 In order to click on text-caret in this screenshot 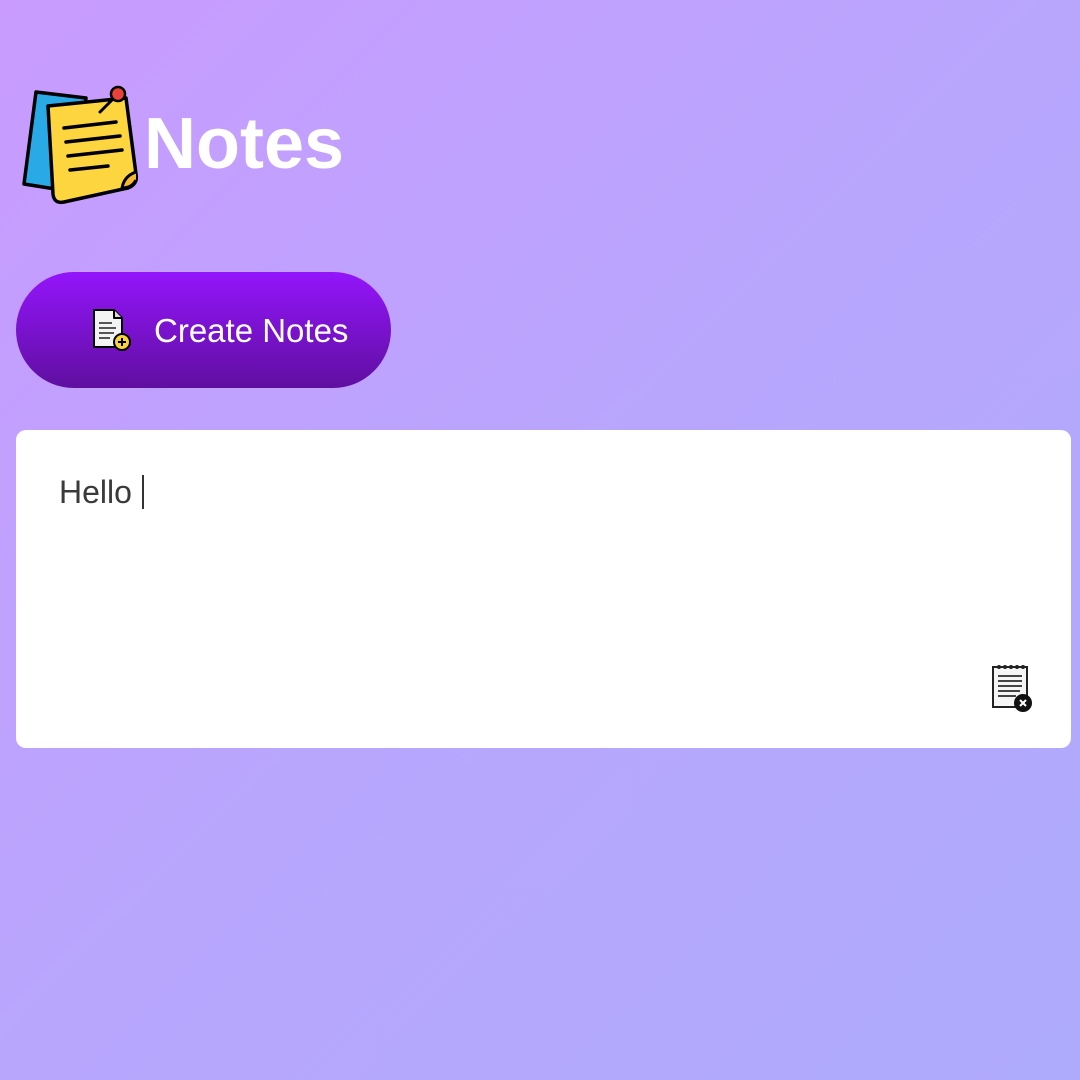, I will do `click(142, 492)`.